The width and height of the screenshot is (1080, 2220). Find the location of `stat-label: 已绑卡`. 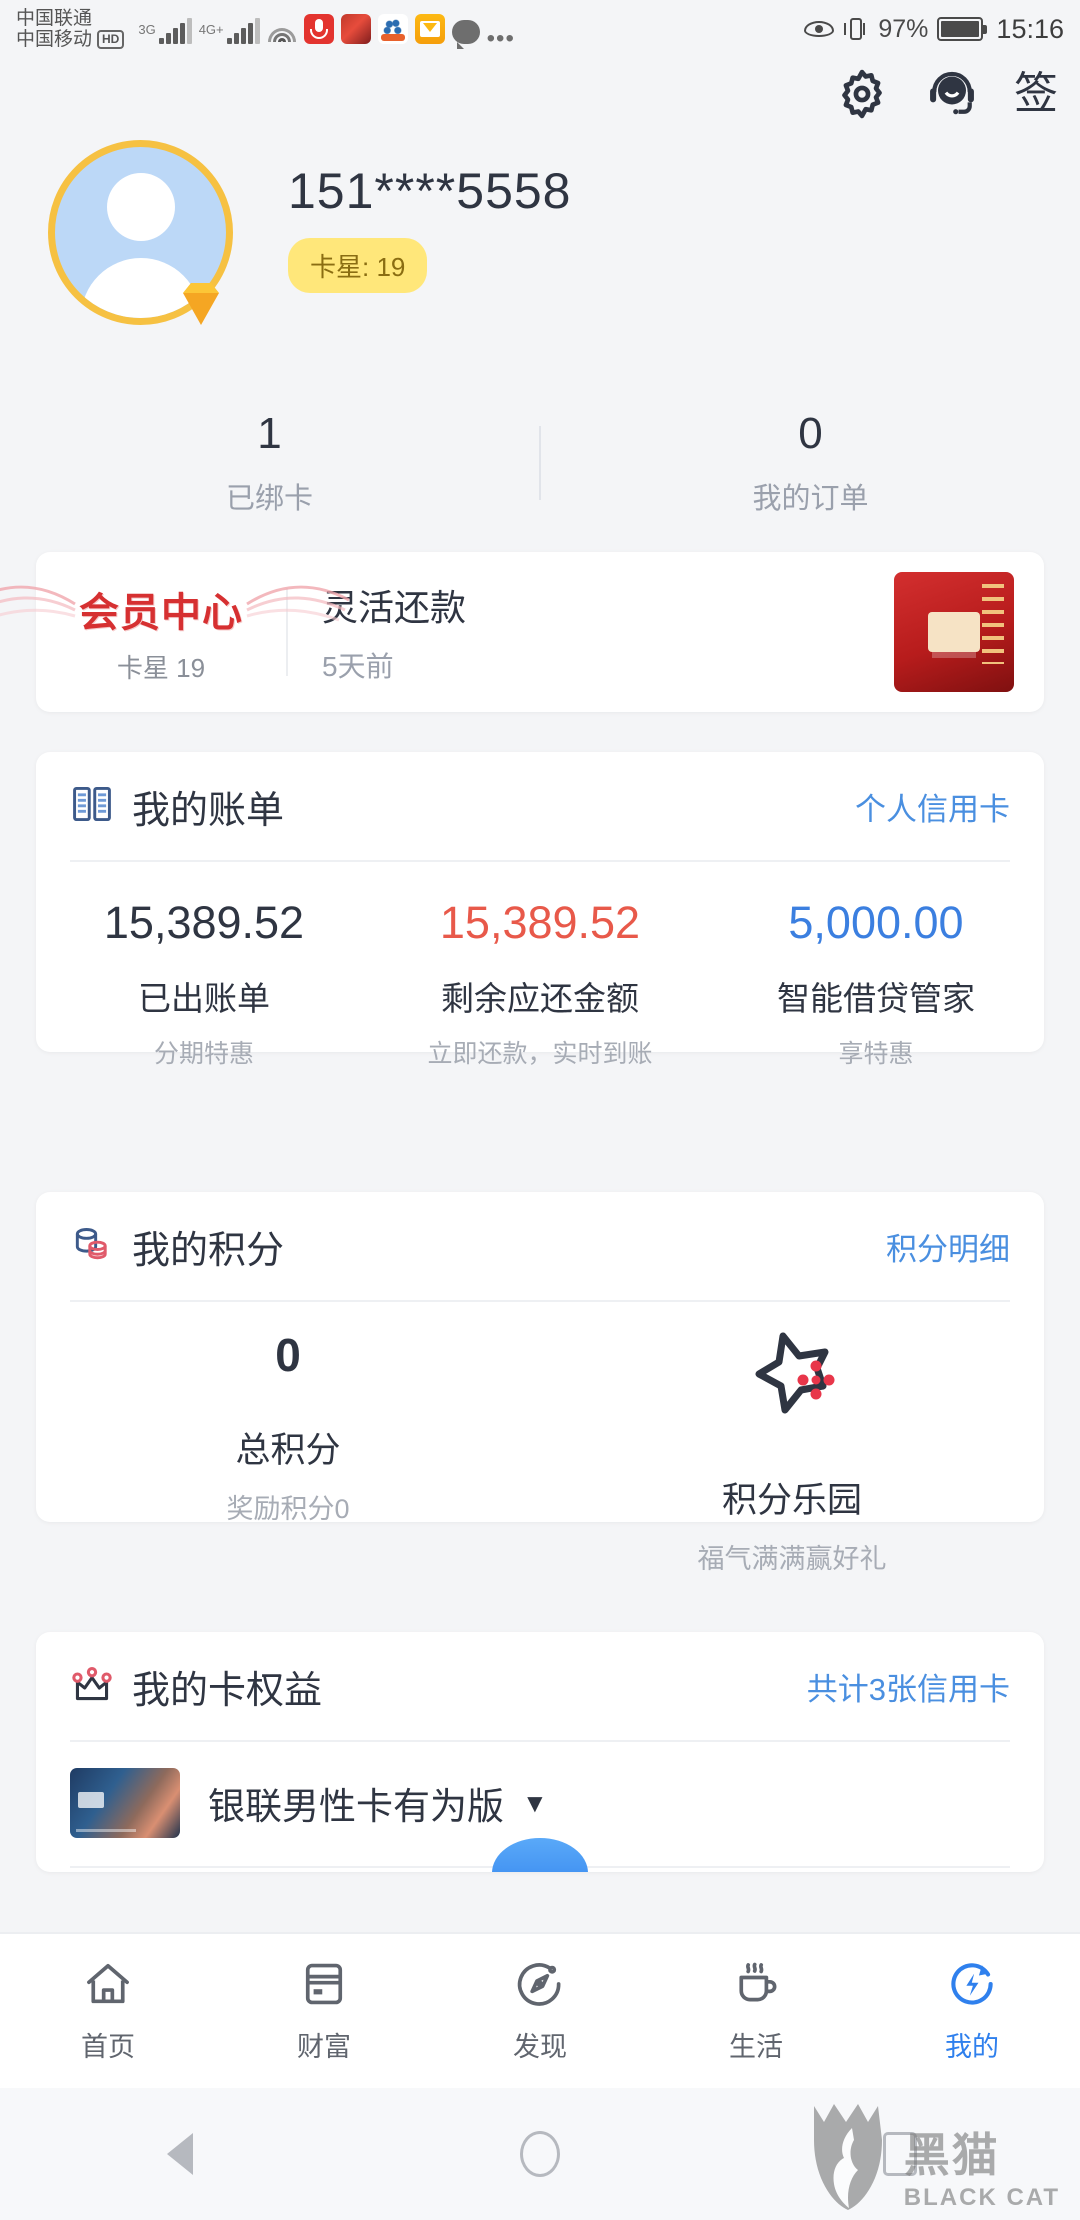

stat-label: 已绑卡 is located at coordinates (269, 498).